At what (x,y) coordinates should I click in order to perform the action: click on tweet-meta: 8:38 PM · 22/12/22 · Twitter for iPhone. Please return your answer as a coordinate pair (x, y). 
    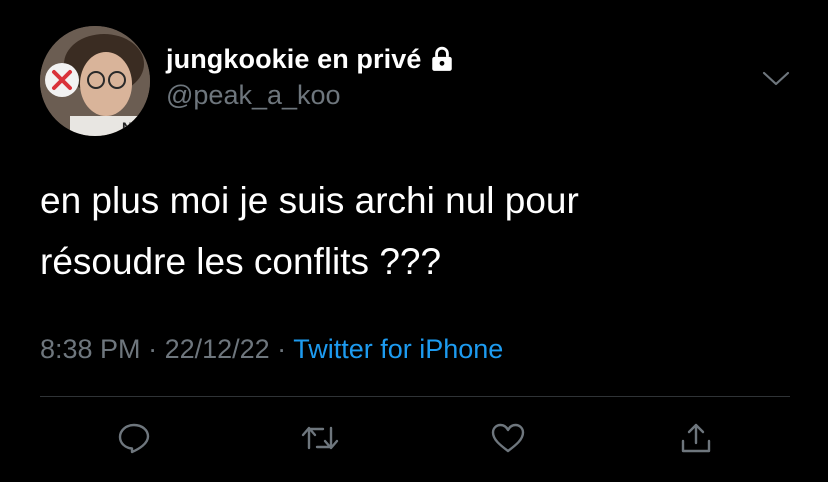
    Looking at the image, I should click on (271, 349).